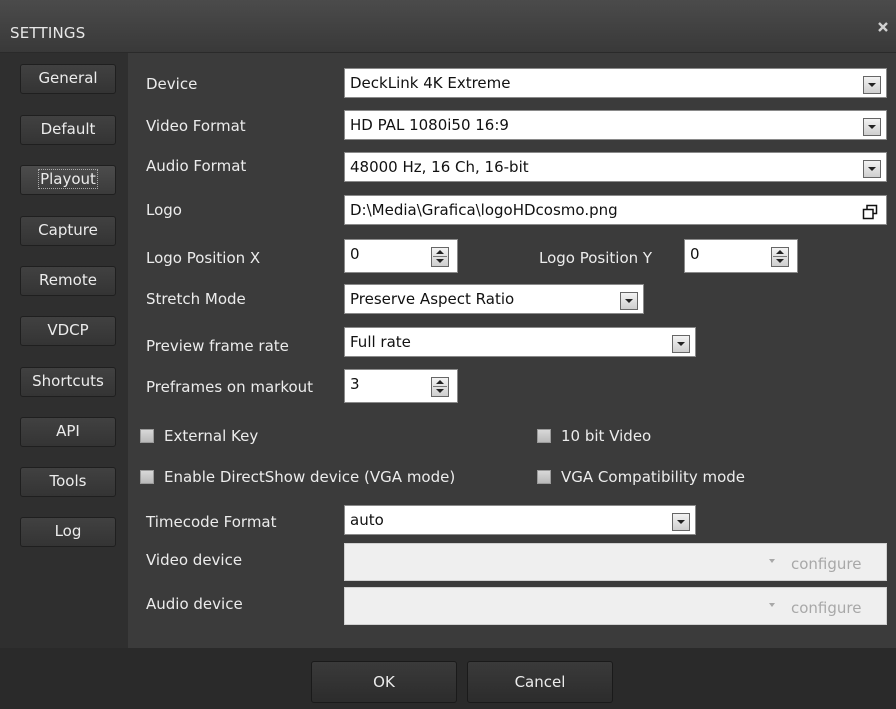 Image resolution: width=896 pixels, height=709 pixels. I want to click on audio-device-configure: configure, so click(826, 608).